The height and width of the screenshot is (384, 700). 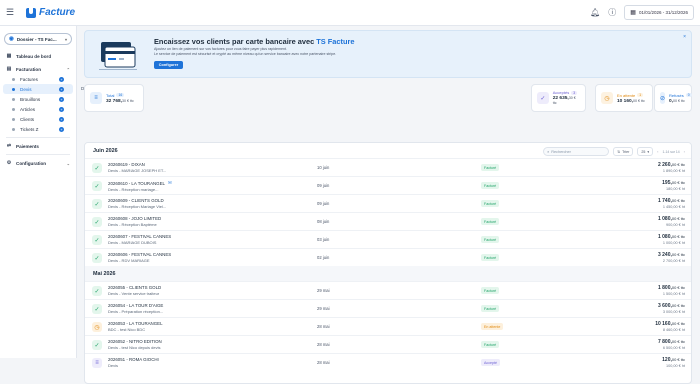 I want to click on sort-icon: ⇅, so click(x=619, y=151).